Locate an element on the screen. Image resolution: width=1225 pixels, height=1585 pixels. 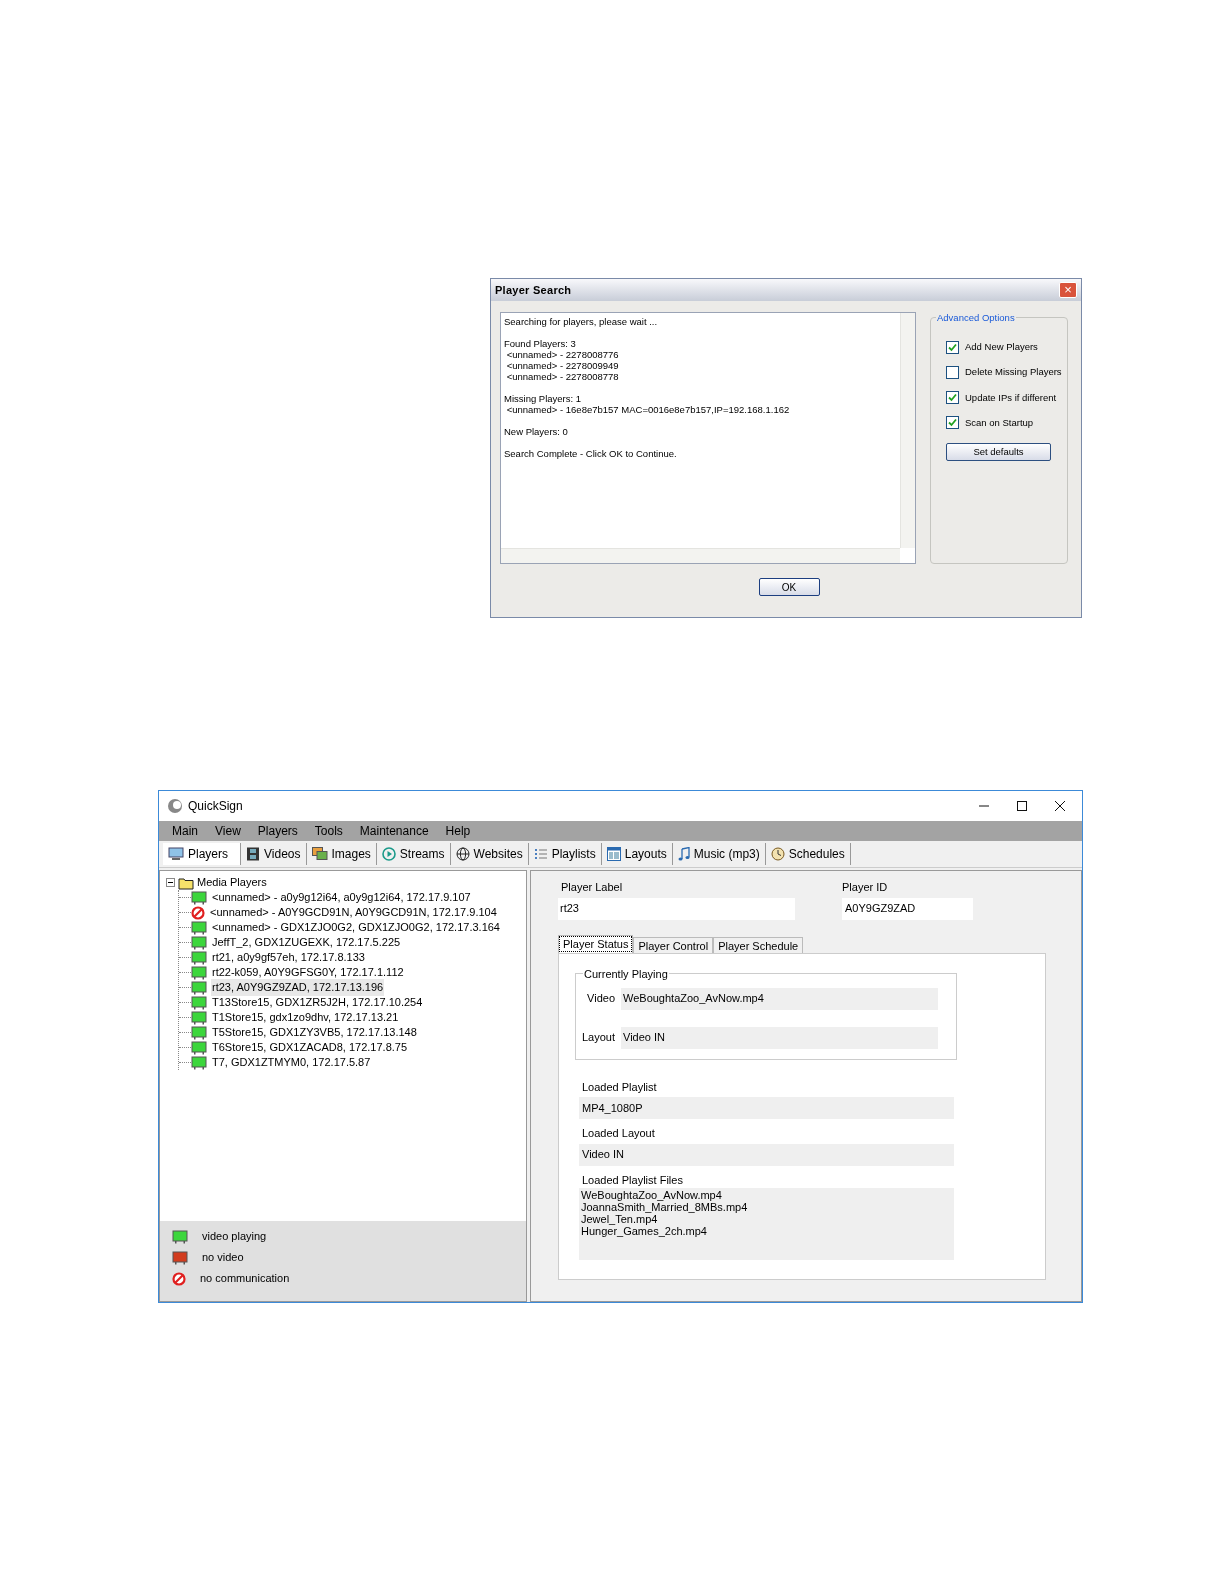
menu-item: View is located at coordinates (228, 831).